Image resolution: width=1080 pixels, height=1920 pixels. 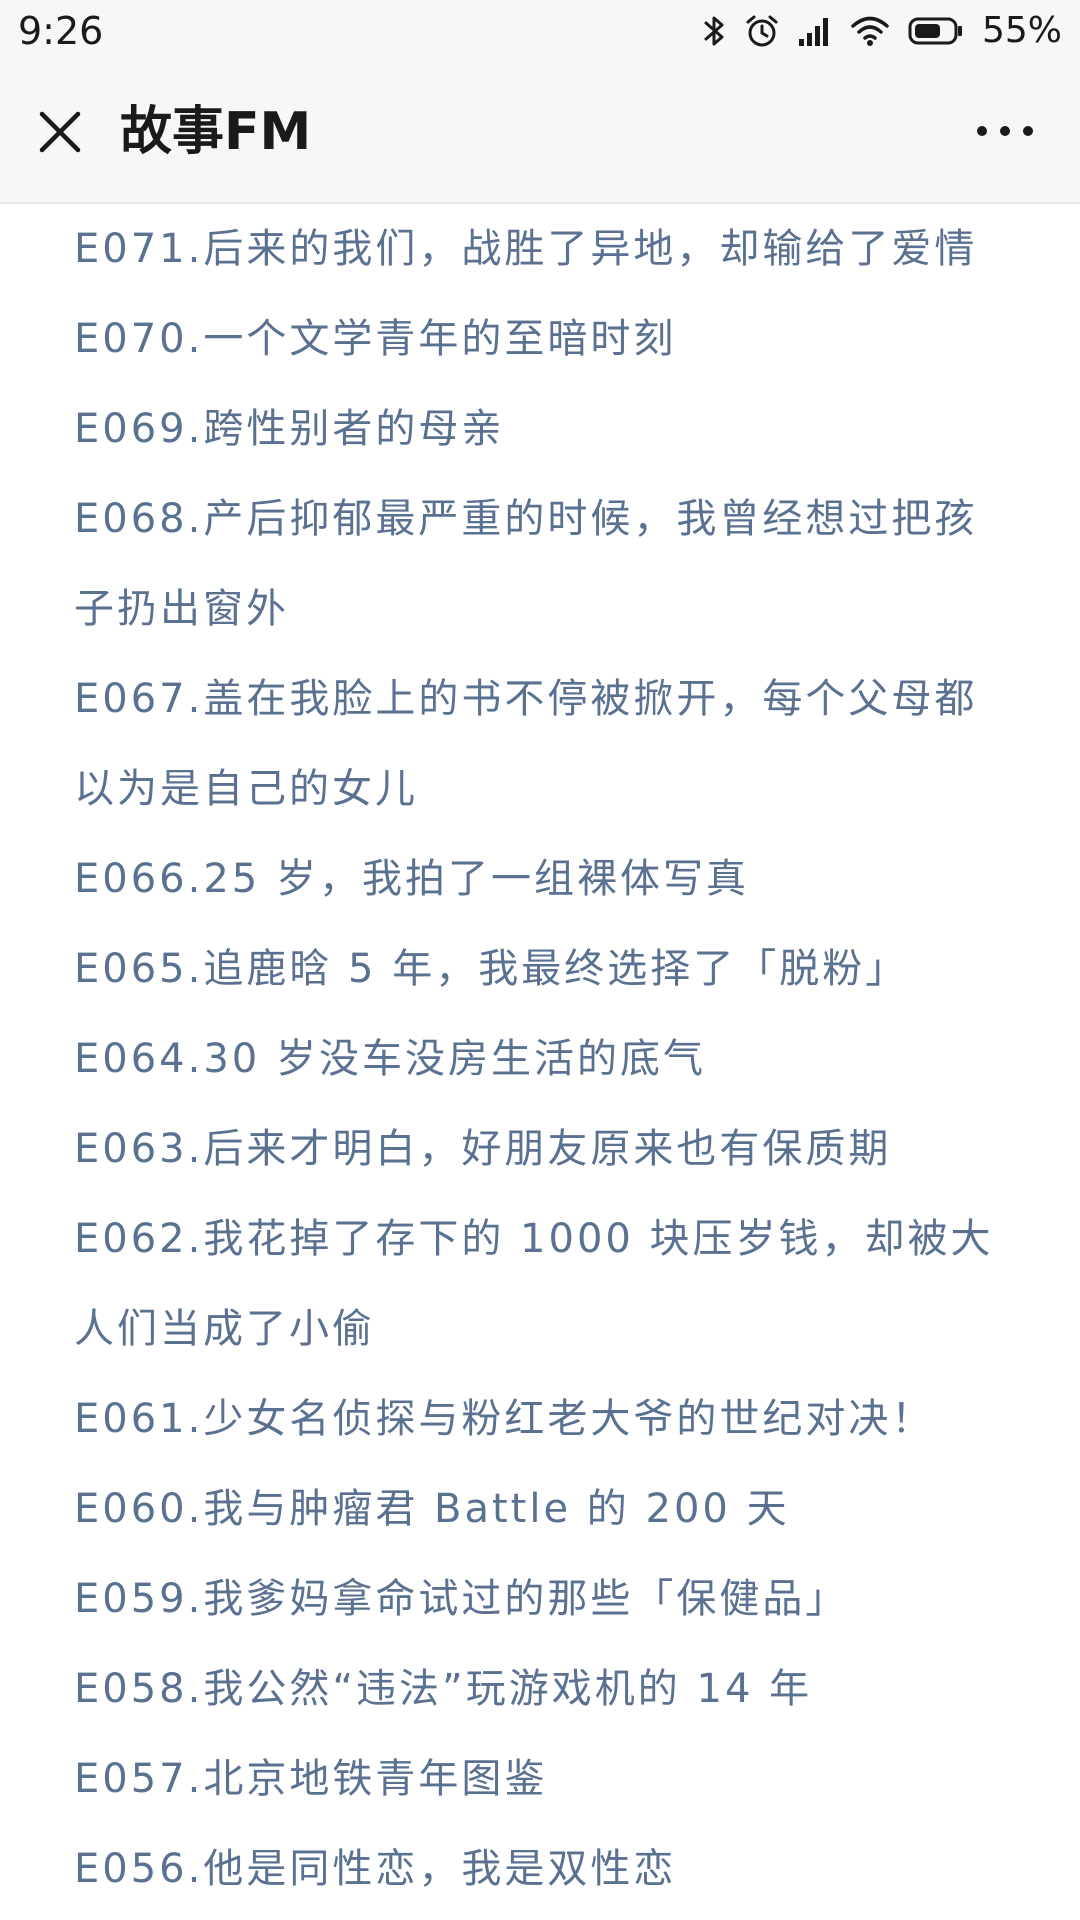 What do you see at coordinates (547, 1689) in the screenshot?
I see `episode-link: E058.我公然“违法”玩游戏机的 14 年` at bounding box center [547, 1689].